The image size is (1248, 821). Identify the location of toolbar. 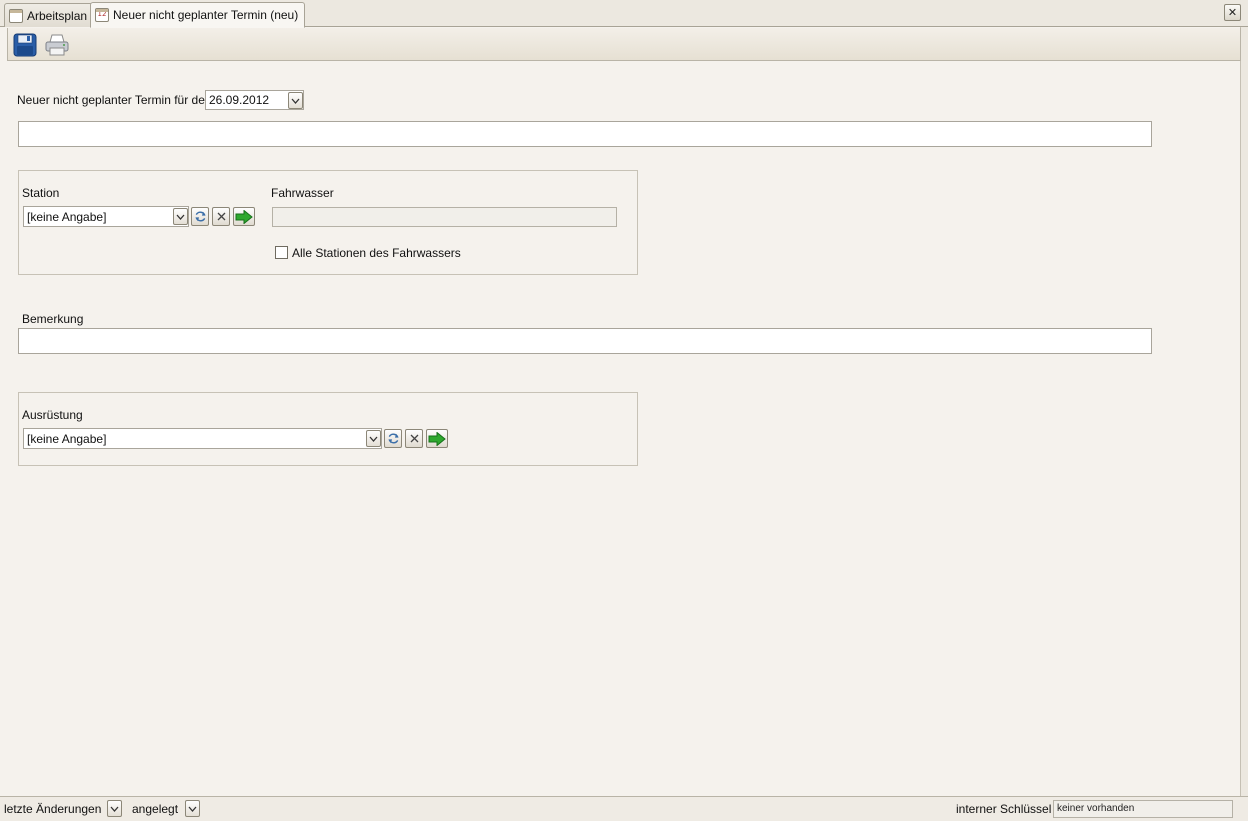
(624, 44).